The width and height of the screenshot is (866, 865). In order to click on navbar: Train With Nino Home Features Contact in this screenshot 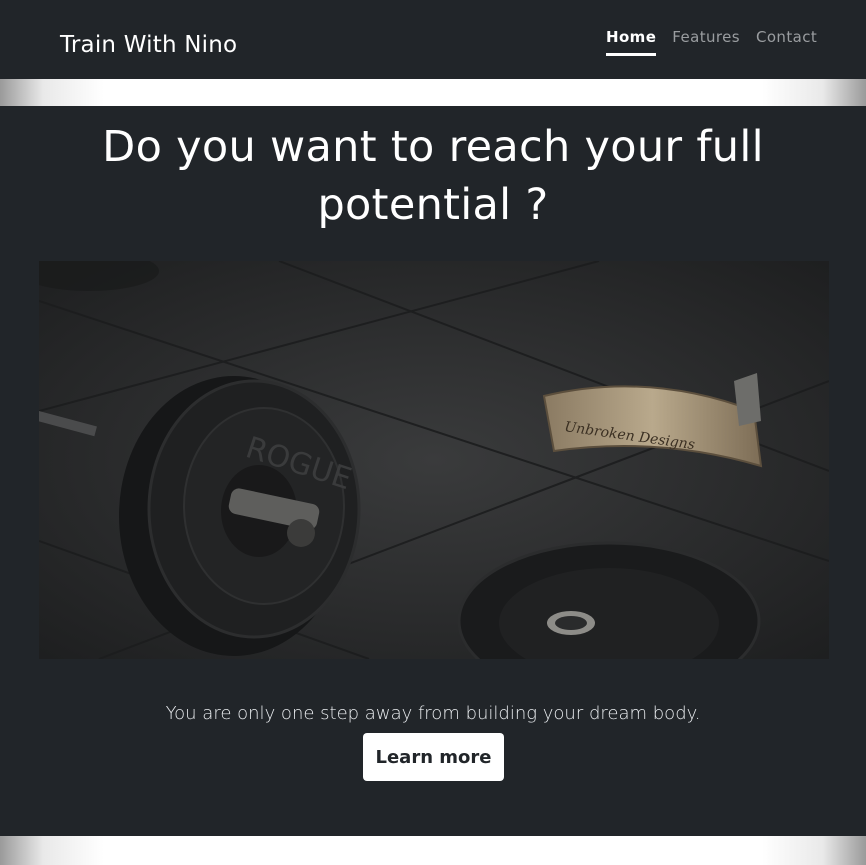, I will do `click(433, 39)`.